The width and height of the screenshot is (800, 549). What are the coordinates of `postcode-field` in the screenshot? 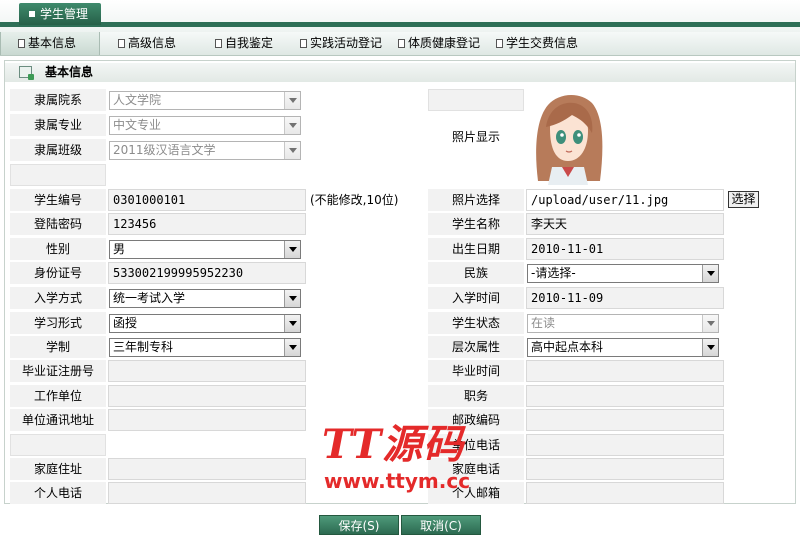 It's located at (625, 420).